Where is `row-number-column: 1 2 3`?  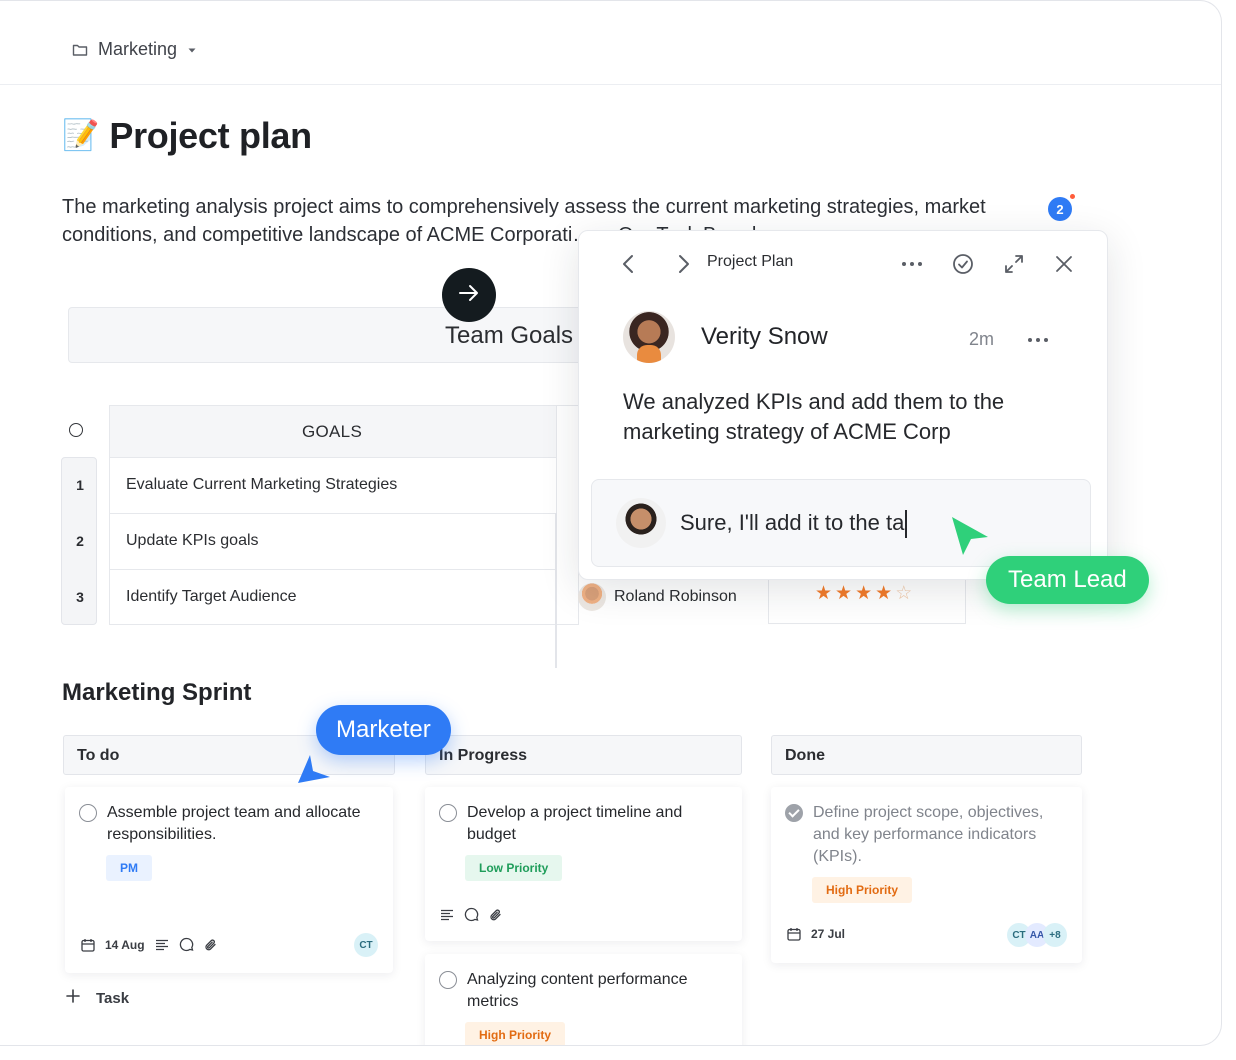 row-number-column: 1 2 3 is located at coordinates (79, 541).